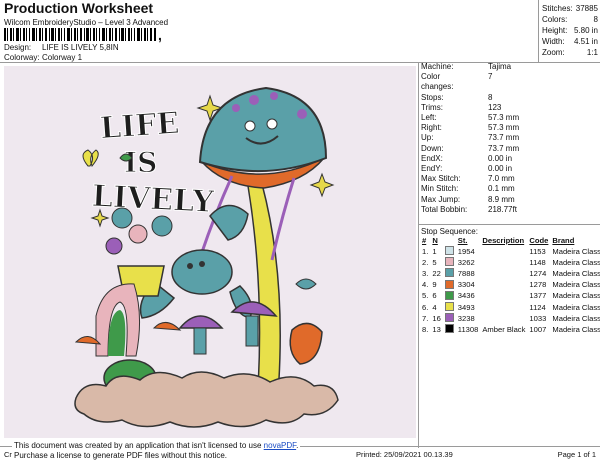  What do you see at coordinates (457, 82) in the screenshot?
I see `prop-color-changes: Color changes: 7` at bounding box center [457, 82].